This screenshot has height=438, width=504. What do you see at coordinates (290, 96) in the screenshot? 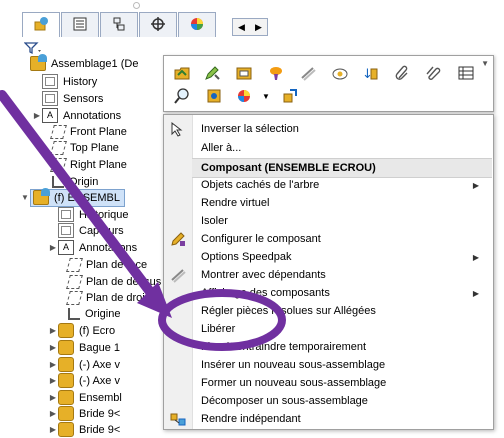
I see `configure-icon` at bounding box center [290, 96].